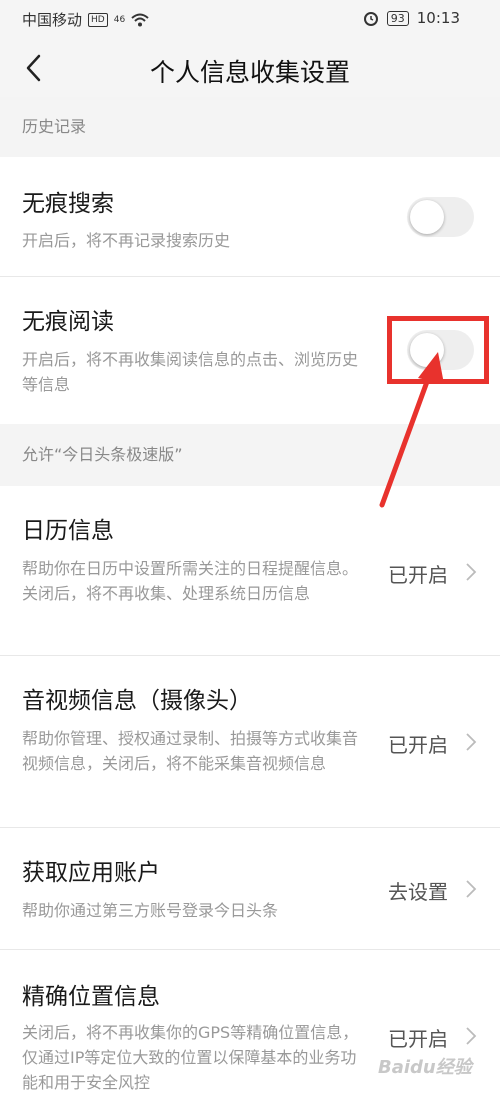  What do you see at coordinates (137, 701) in the screenshot?
I see `row-title: 音视频信息（摄像头）` at bounding box center [137, 701].